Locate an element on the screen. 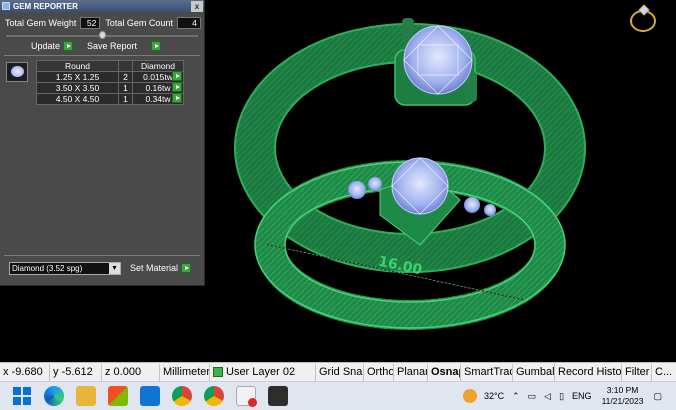 This screenshot has height=410, width=676. update-go-icon is located at coordinates (68, 46).